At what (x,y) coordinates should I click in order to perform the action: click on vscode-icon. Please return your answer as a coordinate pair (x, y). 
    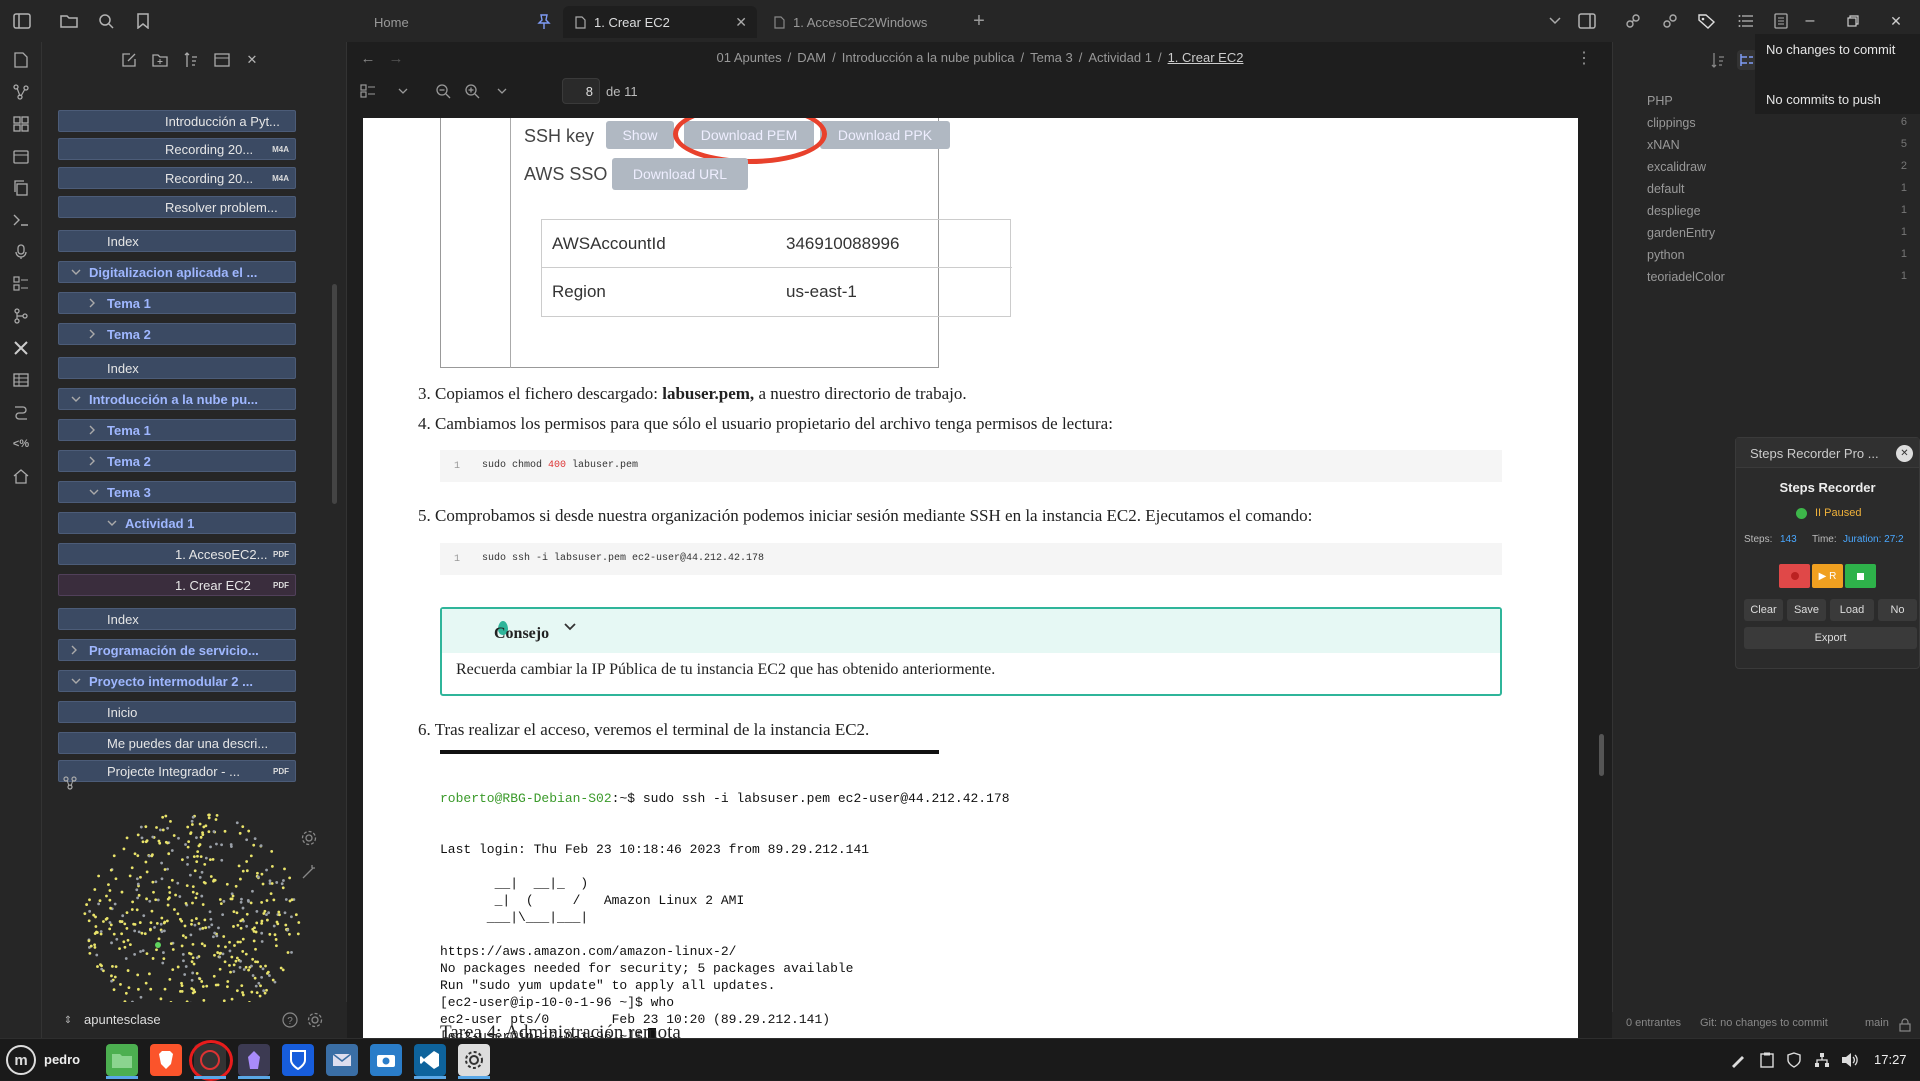
    Looking at the image, I should click on (430, 1060).